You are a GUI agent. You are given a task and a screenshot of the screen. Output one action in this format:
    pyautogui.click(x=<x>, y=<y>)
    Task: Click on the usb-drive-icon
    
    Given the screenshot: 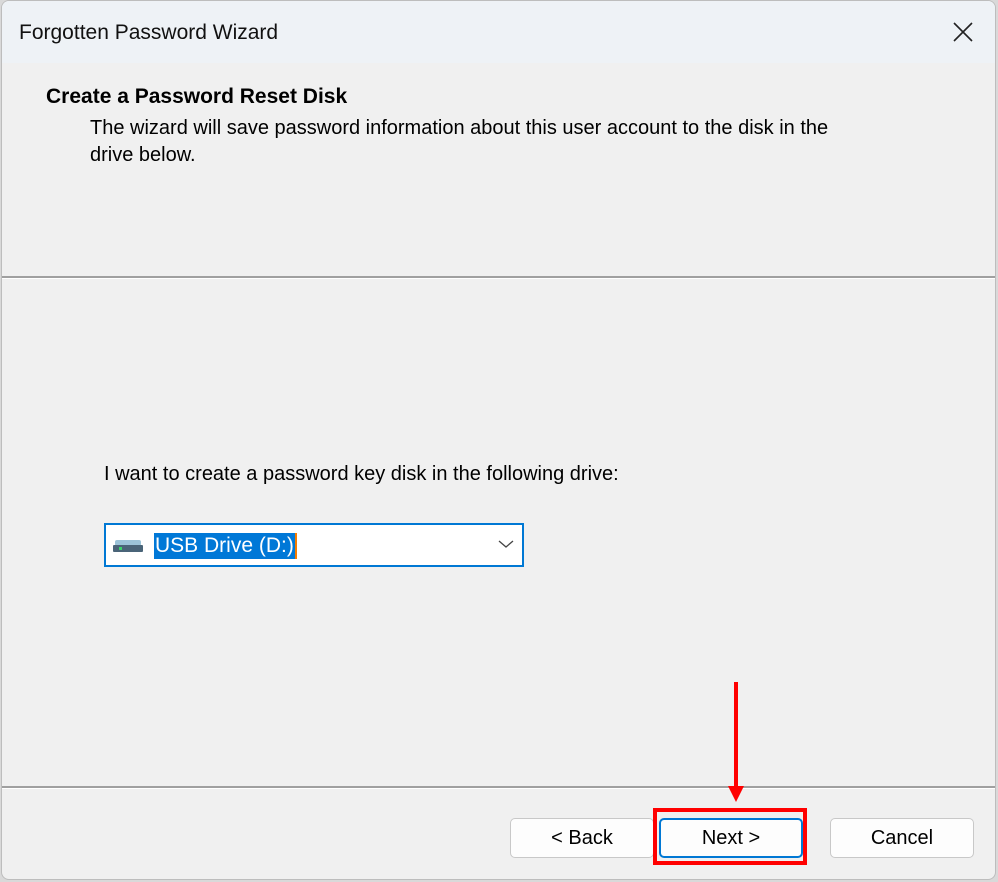 What is the action you would take?
    pyautogui.click(x=128, y=546)
    